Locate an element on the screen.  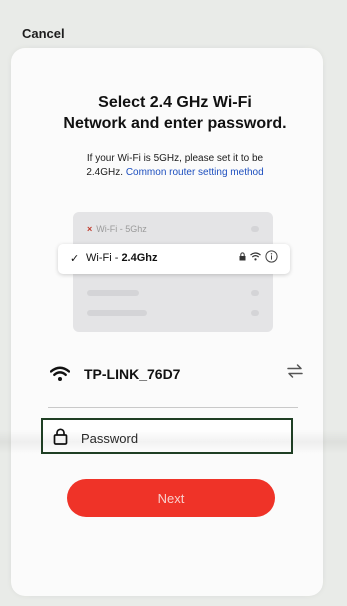
router-settings-link: Common router setting method is located at coordinates (195, 172).